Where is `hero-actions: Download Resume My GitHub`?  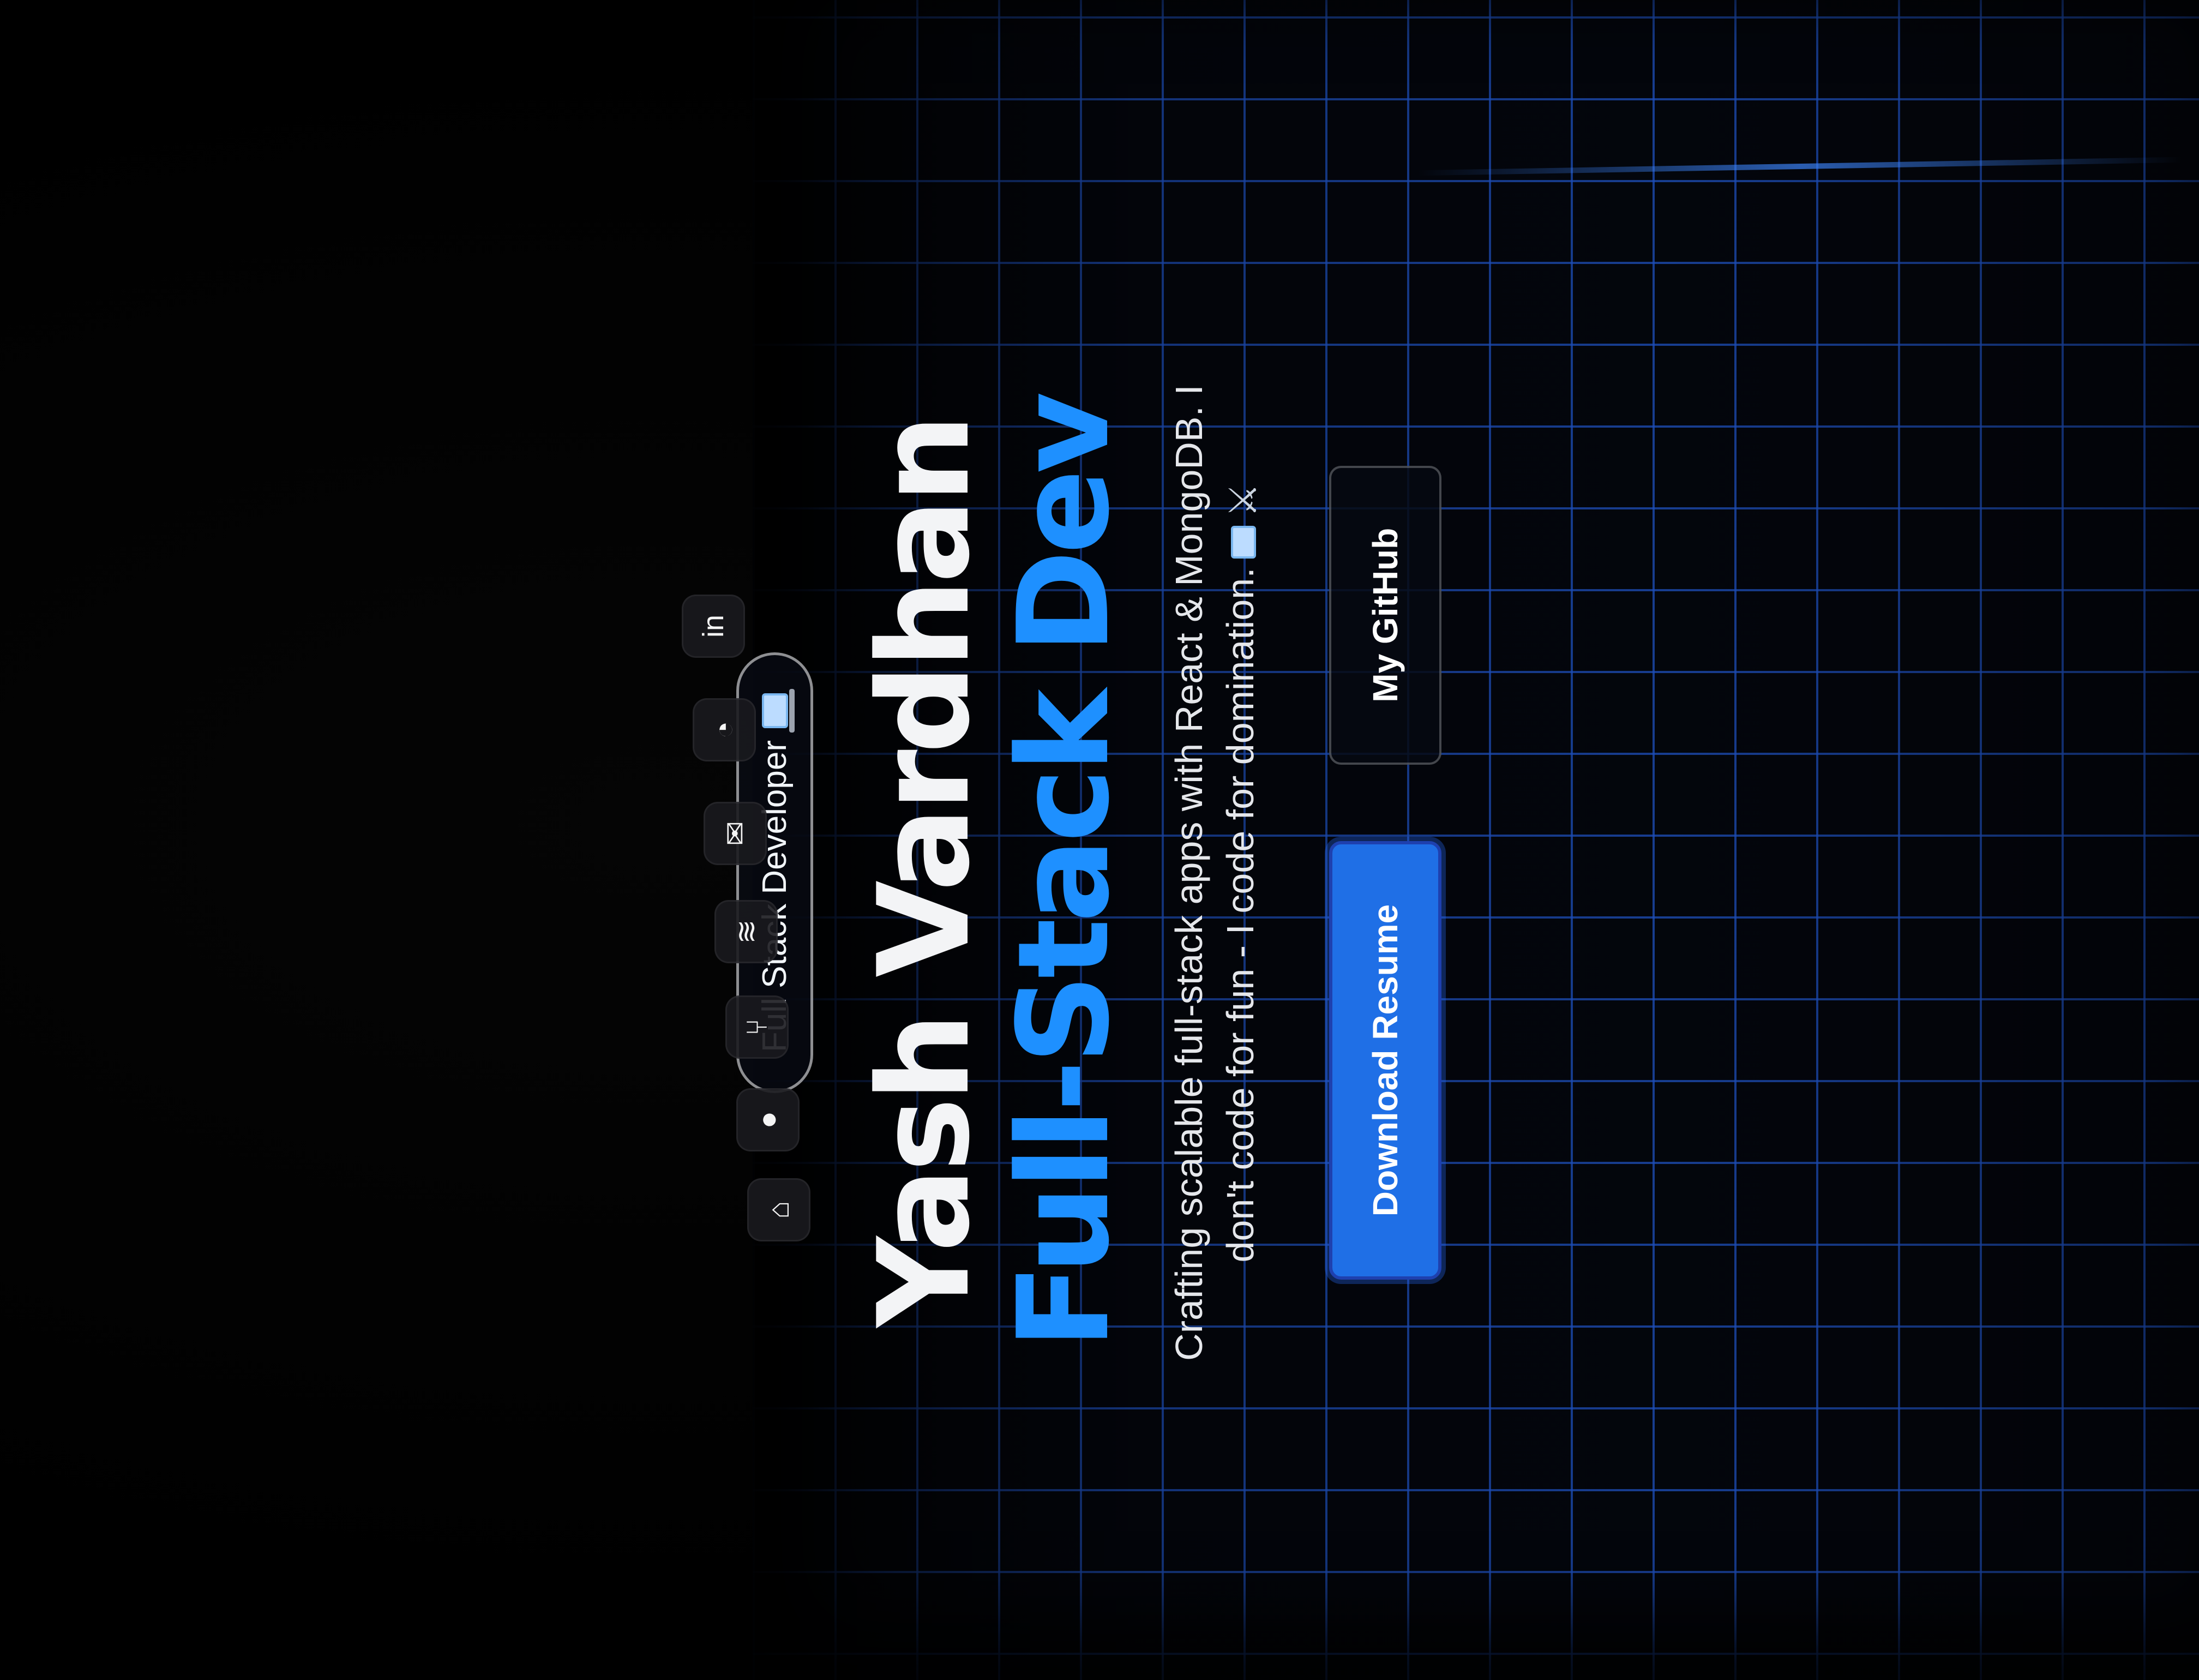
hero-actions: Download Resume My GitHub is located at coordinates (1385, 872).